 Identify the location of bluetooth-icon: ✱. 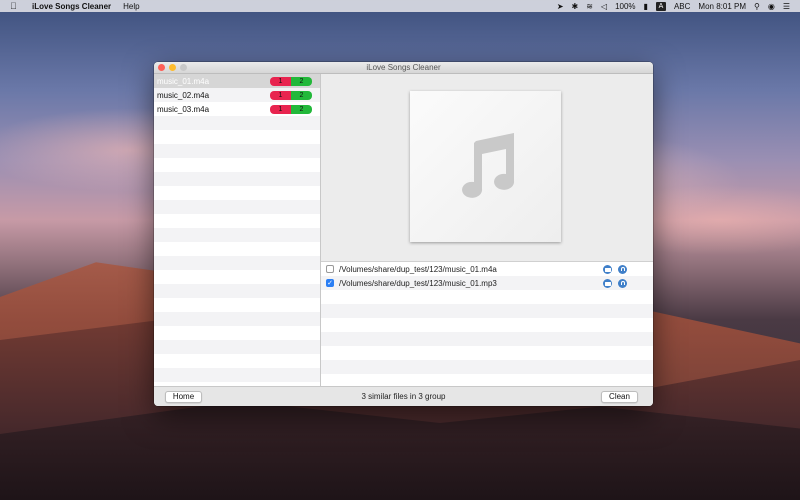
(575, 6).